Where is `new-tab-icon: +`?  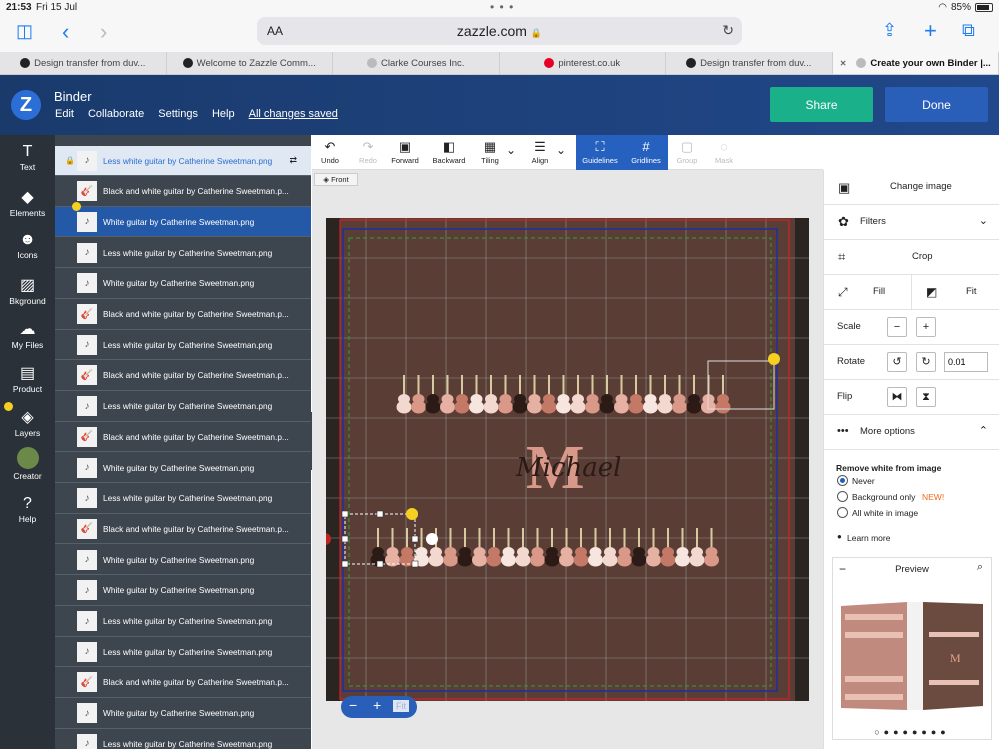 new-tab-icon: + is located at coordinates (930, 31).